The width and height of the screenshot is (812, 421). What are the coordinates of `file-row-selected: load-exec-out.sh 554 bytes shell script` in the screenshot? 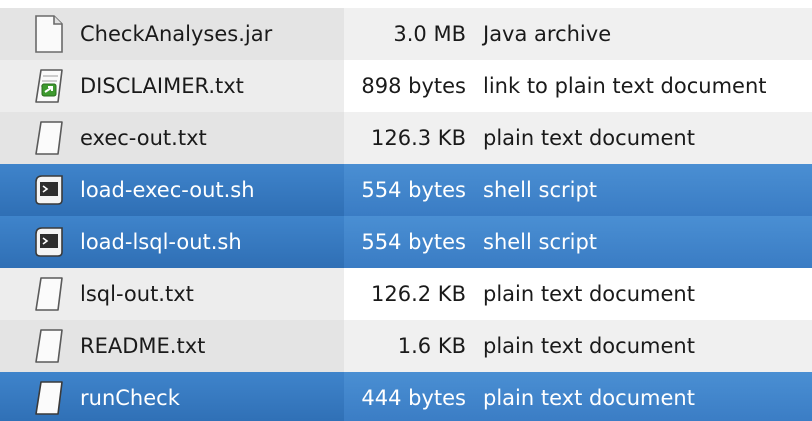 It's located at (406, 190).